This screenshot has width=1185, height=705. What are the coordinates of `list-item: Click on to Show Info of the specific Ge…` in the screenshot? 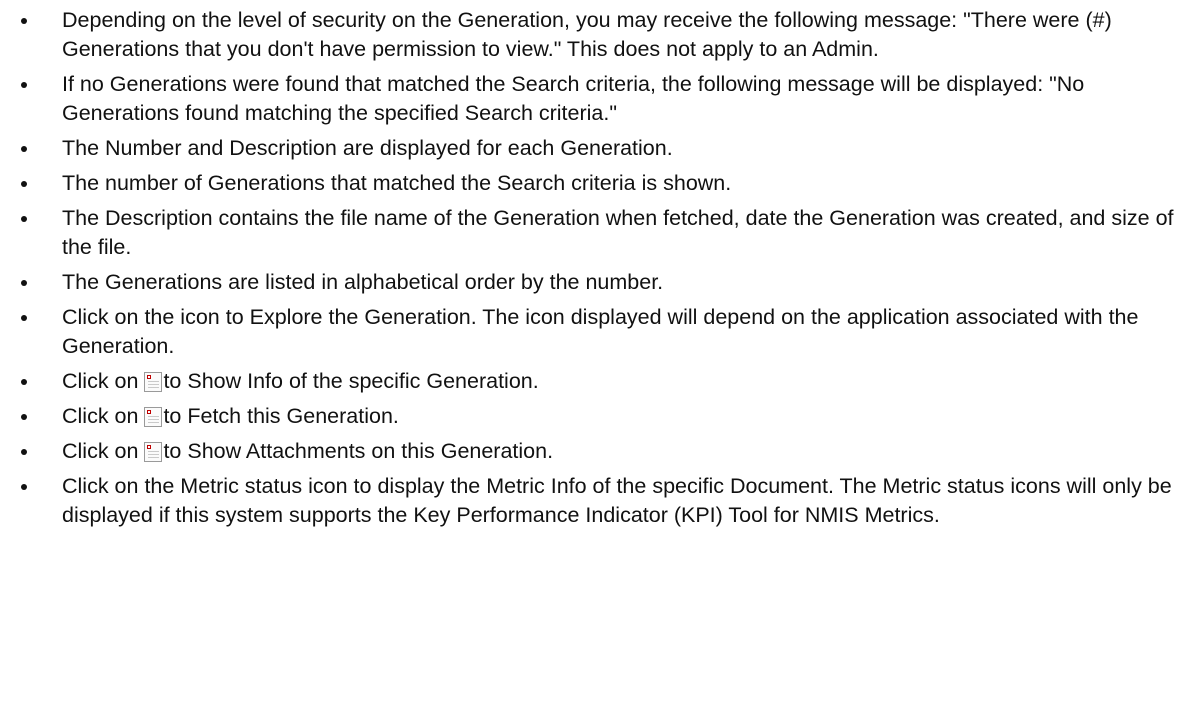 It's located at (590, 381).